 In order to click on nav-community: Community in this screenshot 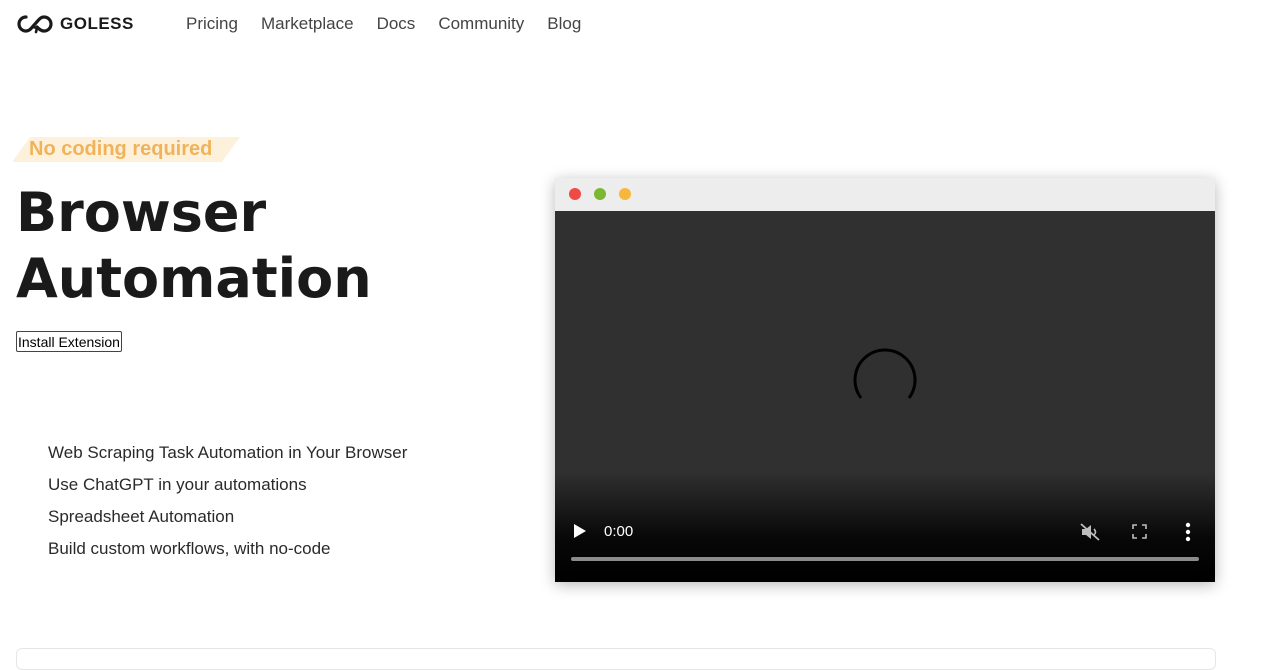, I will do `click(481, 24)`.